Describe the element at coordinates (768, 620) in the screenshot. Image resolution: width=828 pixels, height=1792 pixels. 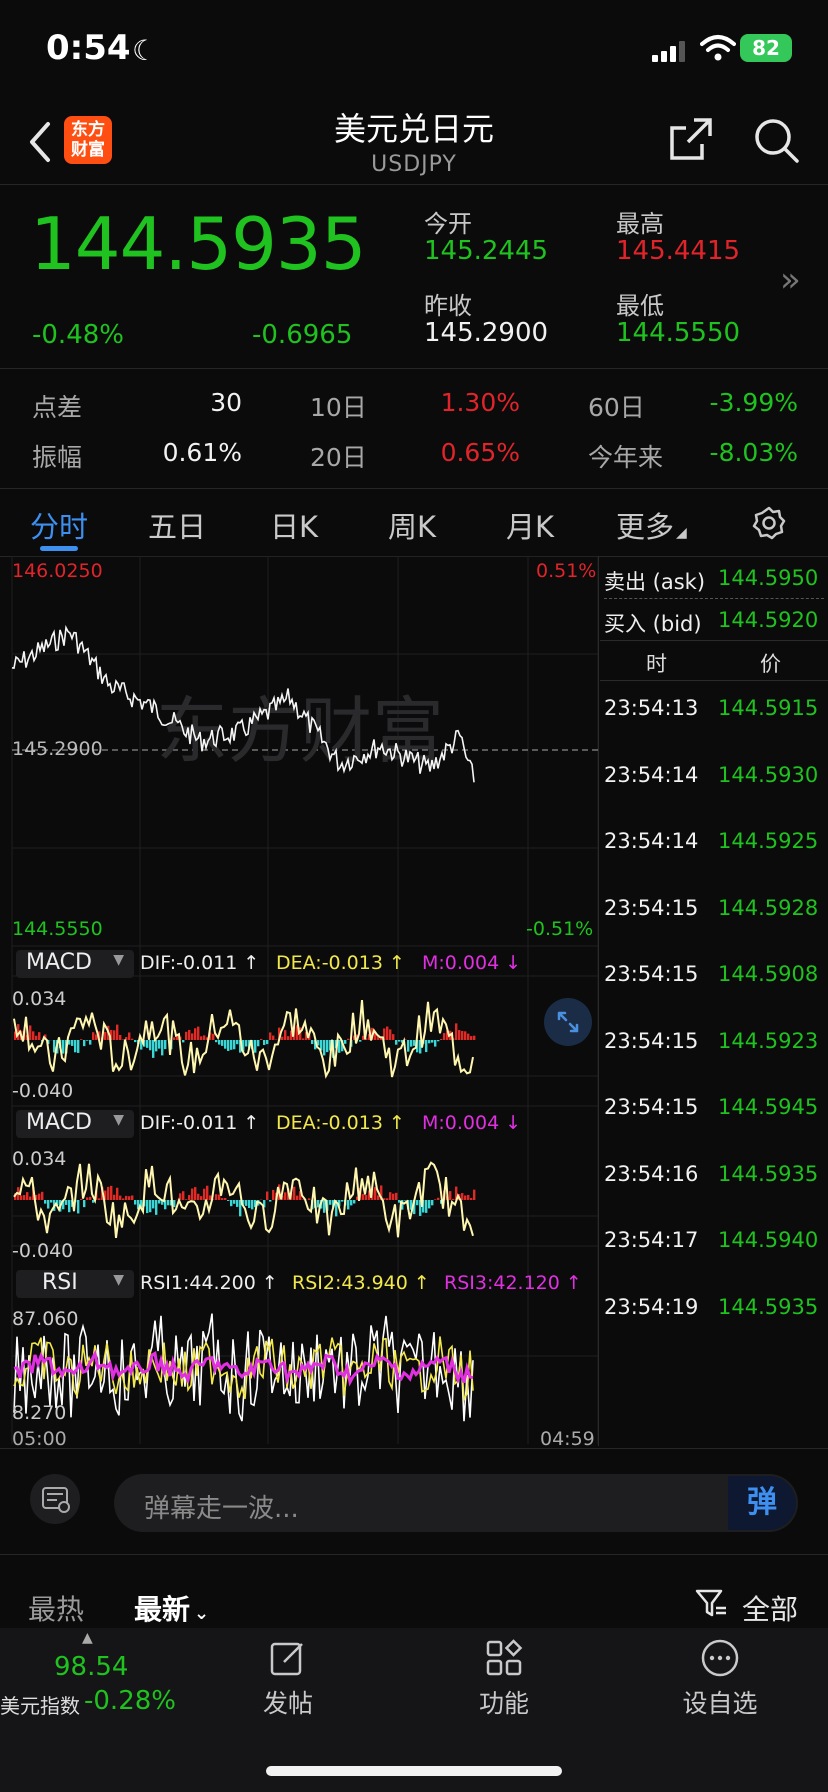
I see `bid-value: 144.5920` at that location.